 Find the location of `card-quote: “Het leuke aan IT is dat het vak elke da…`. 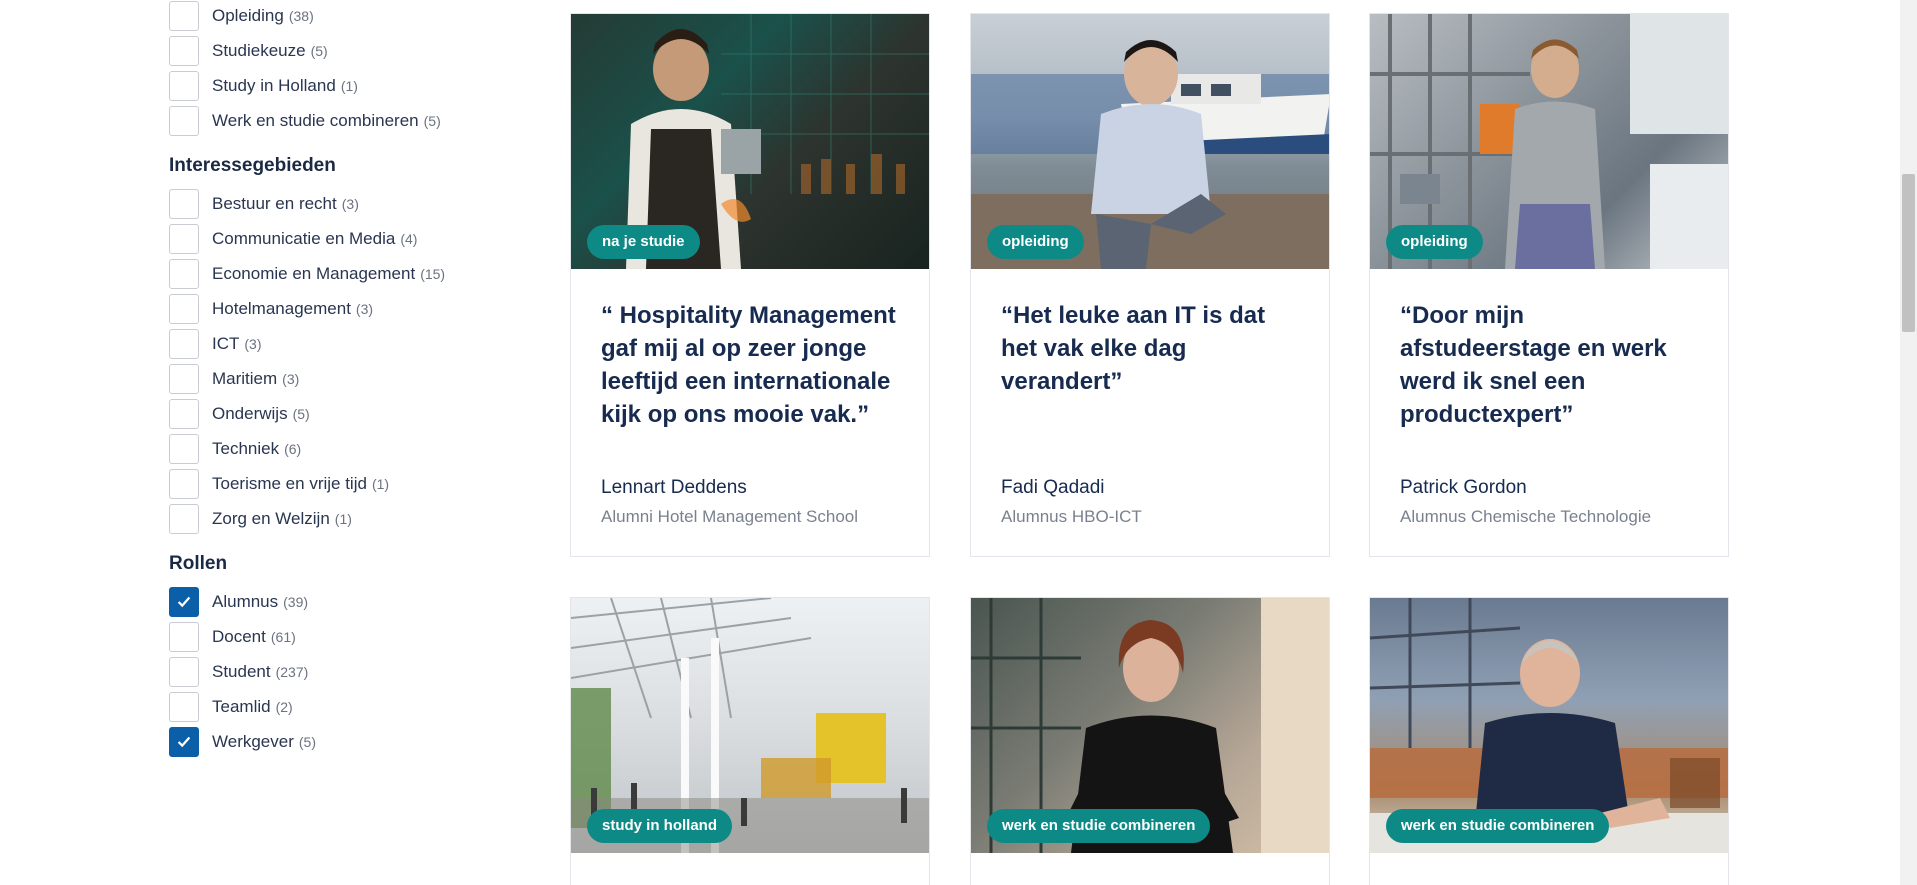

card-quote: “Het leuke aan IT is dat het vak elke da… is located at coordinates (1133, 348).